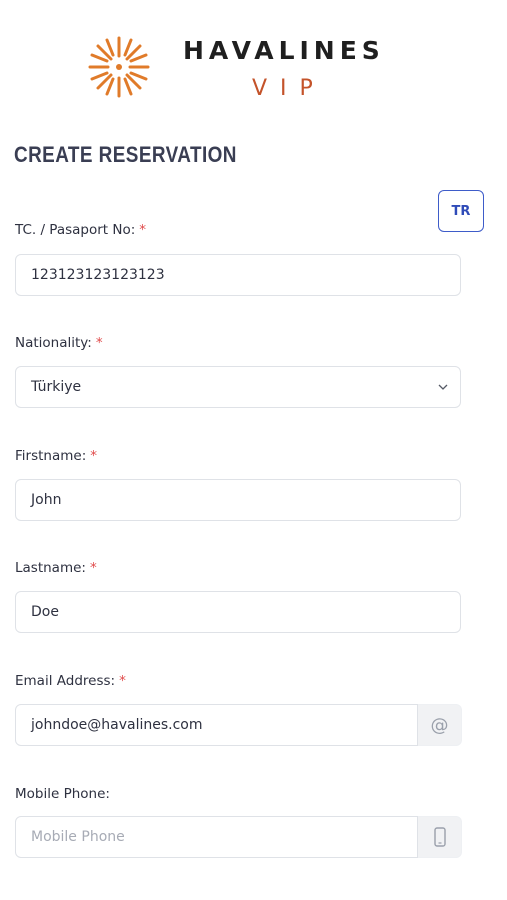 Image resolution: width=507 pixels, height=900 pixels. What do you see at coordinates (238, 500) in the screenshot?
I see `firstname-input: John` at bounding box center [238, 500].